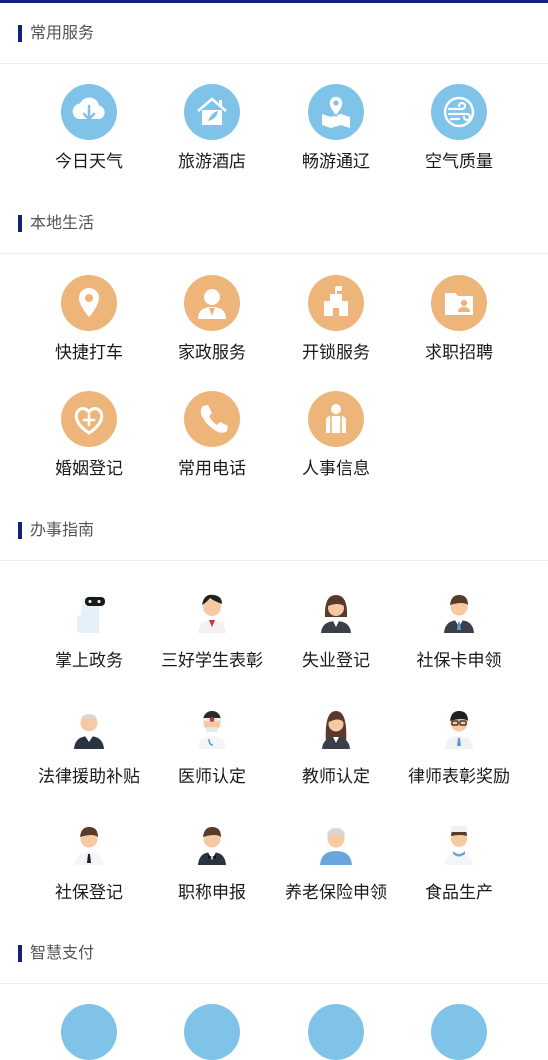 The width and height of the screenshot is (548, 1060). What do you see at coordinates (336, 611) in the screenshot?
I see `woman-avatar-icon` at bounding box center [336, 611].